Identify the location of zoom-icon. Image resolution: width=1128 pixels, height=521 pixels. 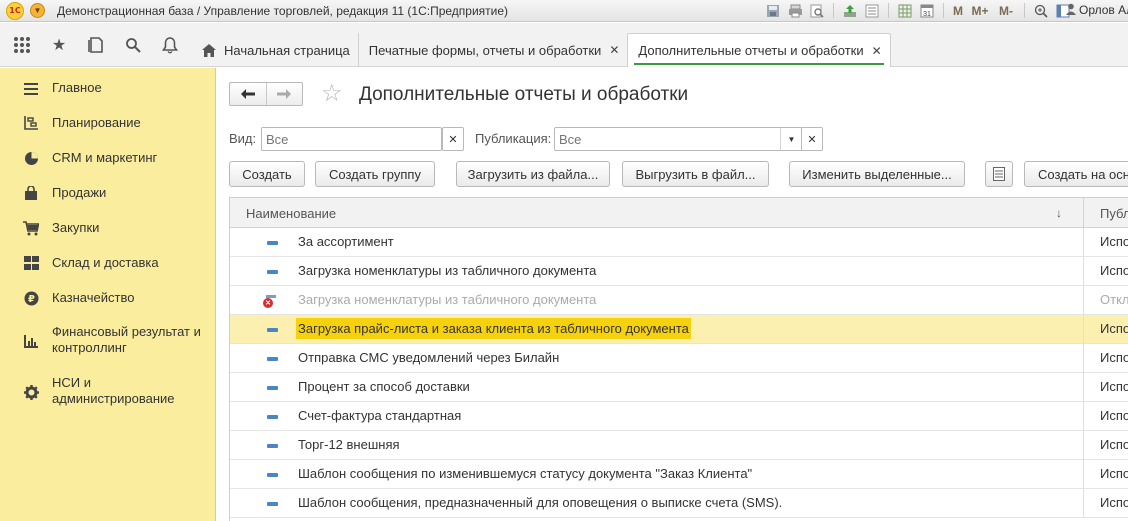
(1041, 10).